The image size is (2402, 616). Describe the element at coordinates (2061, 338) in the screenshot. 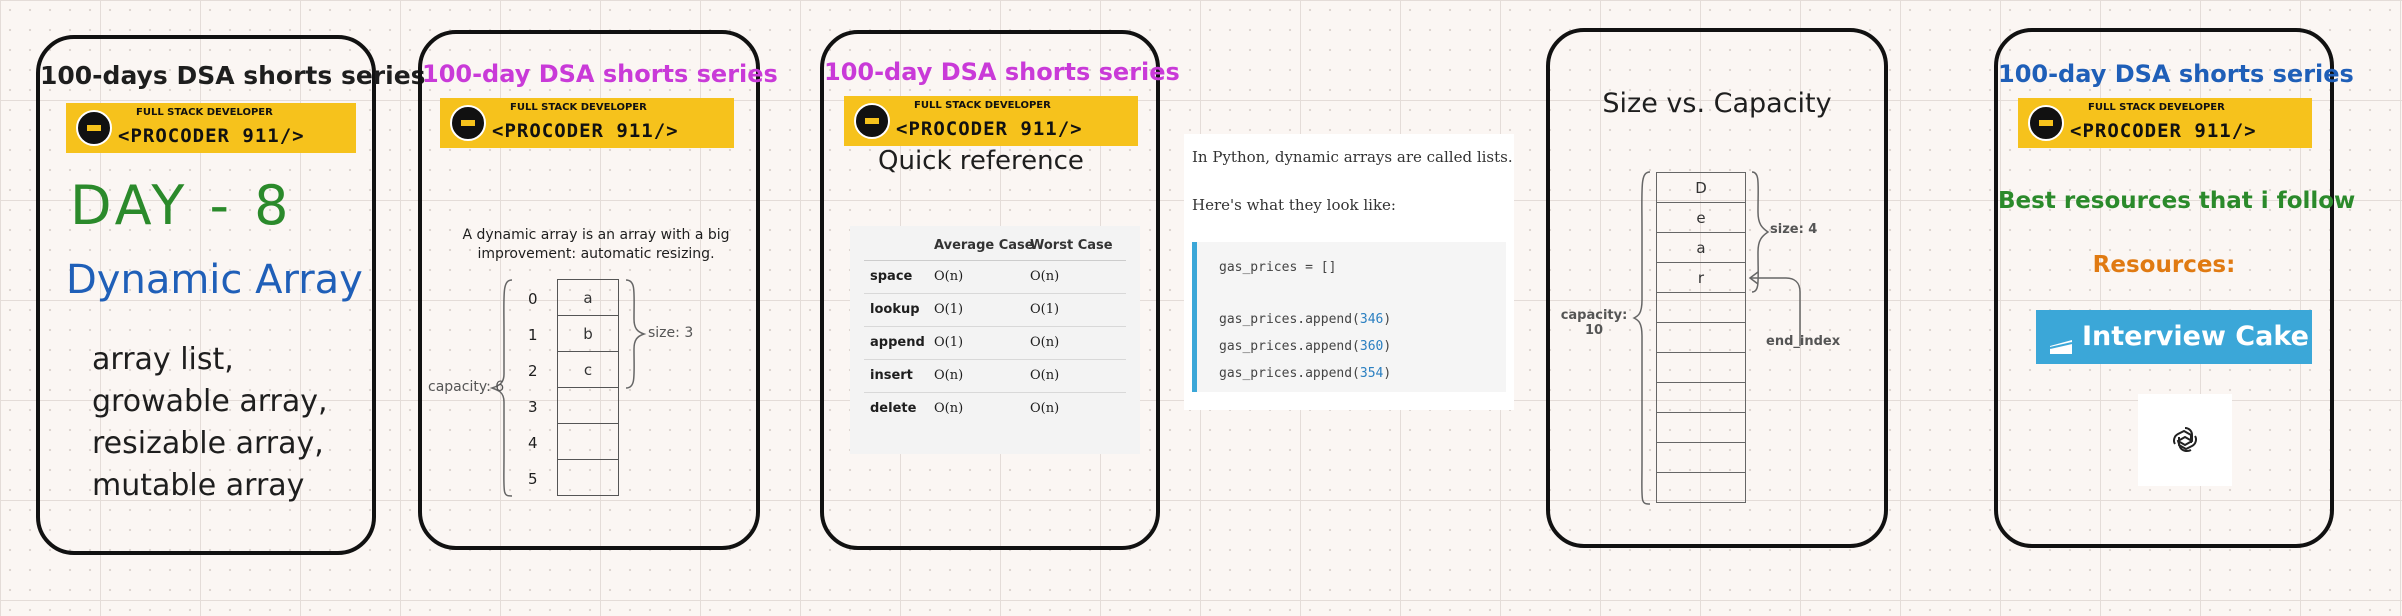

I see `cake-icon` at that location.